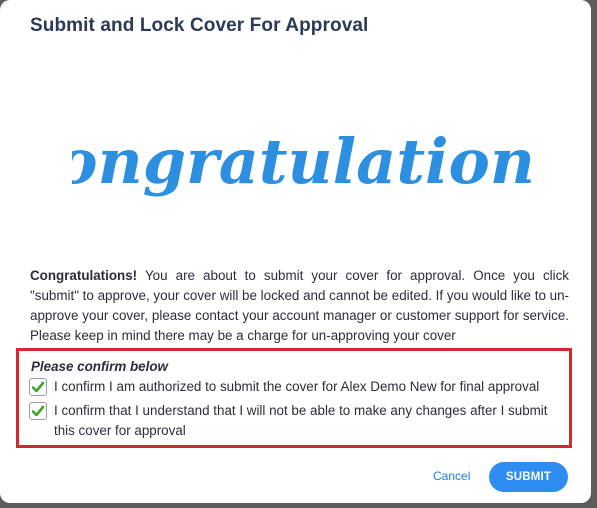  Describe the element at coordinates (451, 476) in the screenshot. I see `cancel-button: Cancel` at that location.